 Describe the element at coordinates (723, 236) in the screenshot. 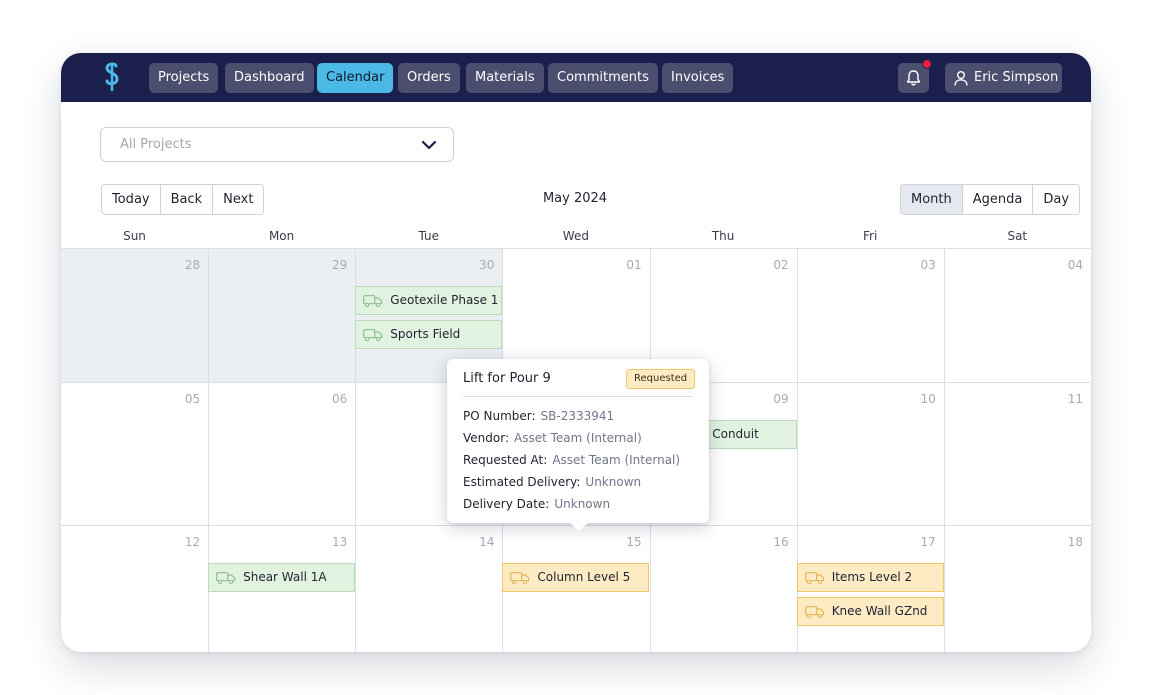

I see `weekday-header-thu: Thu` at that location.